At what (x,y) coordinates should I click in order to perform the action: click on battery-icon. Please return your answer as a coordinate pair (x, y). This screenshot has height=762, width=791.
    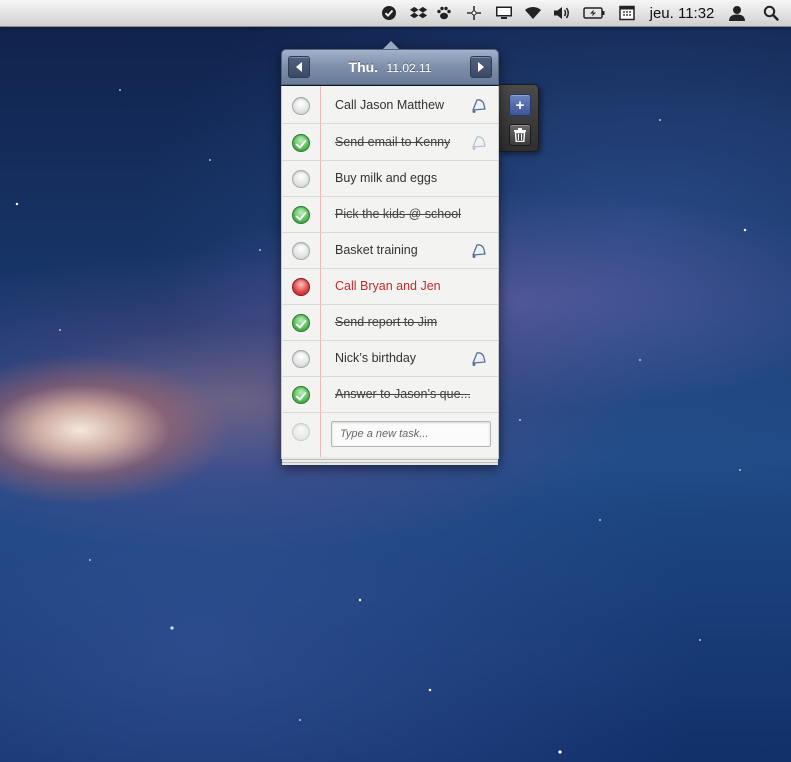
    Looking at the image, I should click on (594, 13).